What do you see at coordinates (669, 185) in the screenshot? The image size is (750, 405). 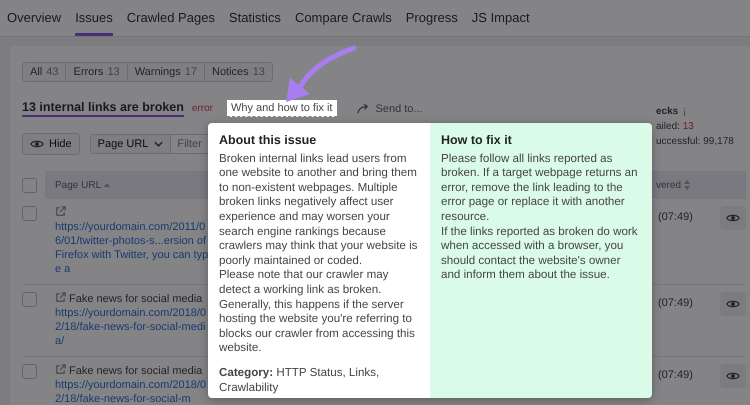 I see `column-header: vered` at bounding box center [669, 185].